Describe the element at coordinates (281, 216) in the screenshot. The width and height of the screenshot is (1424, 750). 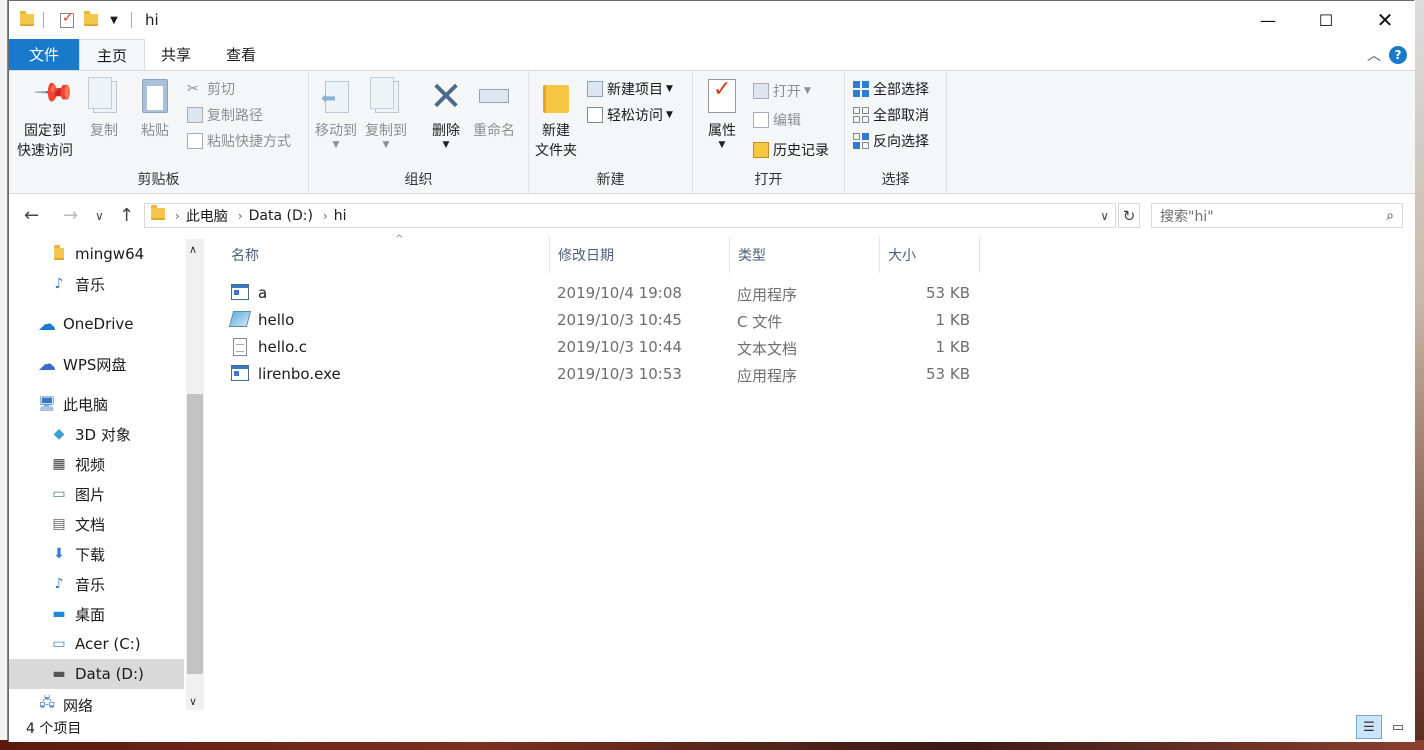
I see `breadcrumb-data-drive: Data (D:)` at that location.